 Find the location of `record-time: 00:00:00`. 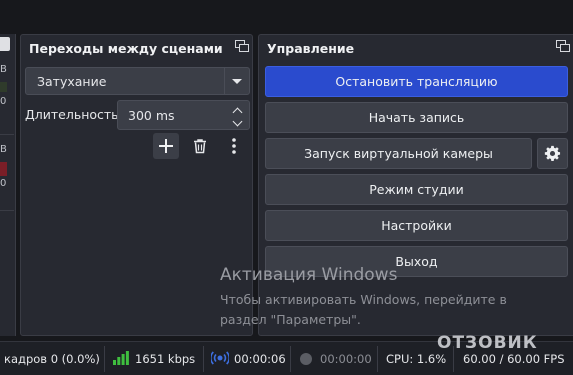

record-time: 00:00:00 is located at coordinates (346, 359).